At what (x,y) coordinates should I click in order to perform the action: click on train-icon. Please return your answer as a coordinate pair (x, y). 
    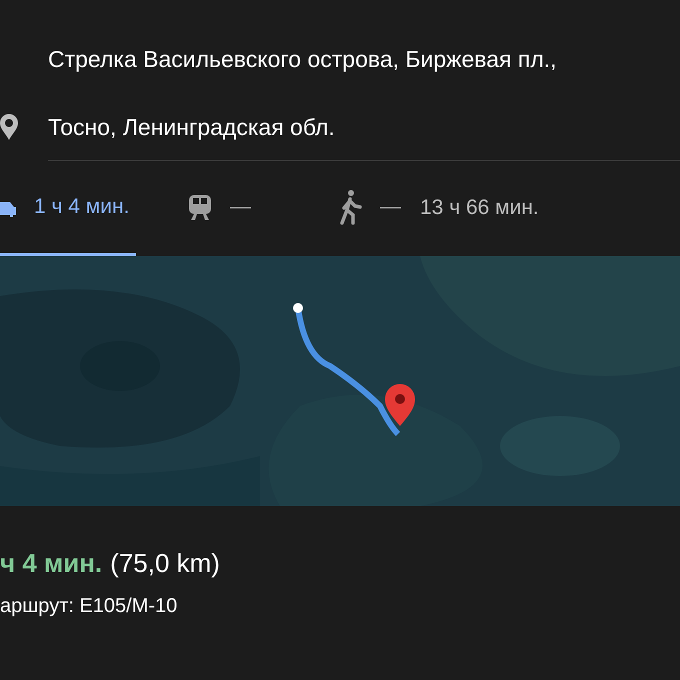
    Looking at the image, I should click on (200, 207).